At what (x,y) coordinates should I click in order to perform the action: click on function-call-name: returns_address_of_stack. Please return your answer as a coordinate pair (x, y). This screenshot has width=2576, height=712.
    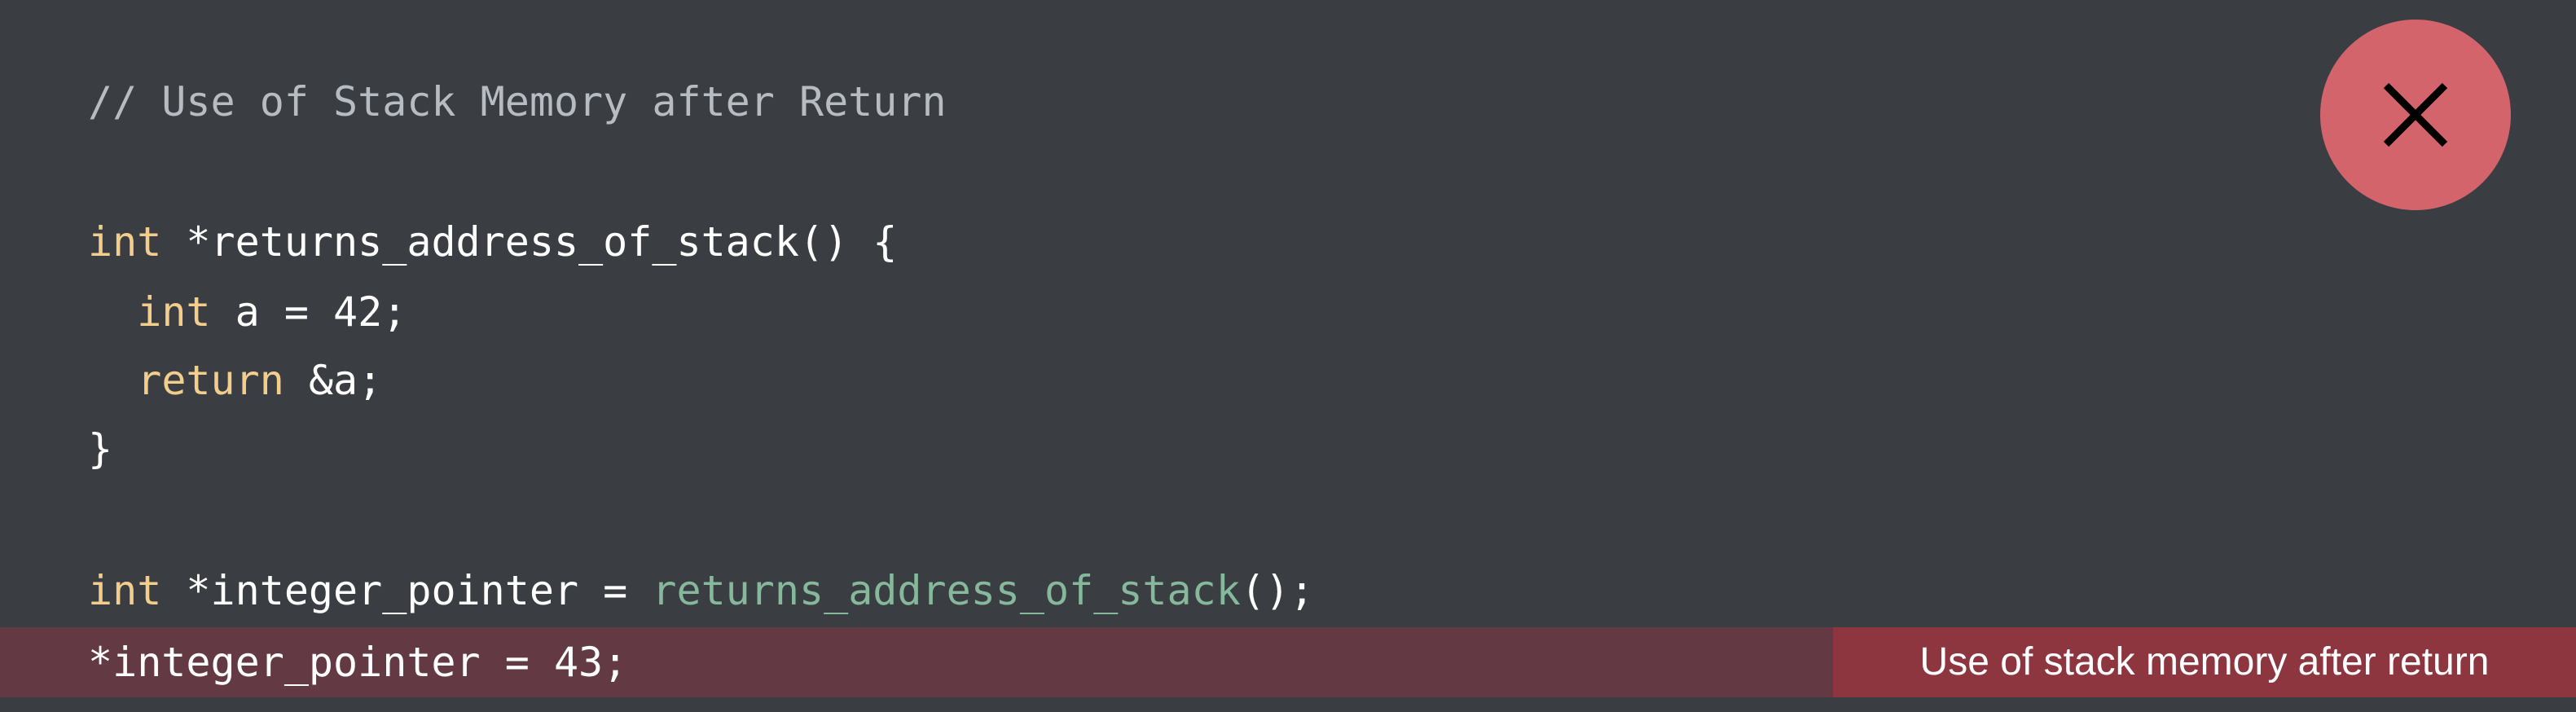
    Looking at the image, I should click on (946, 590).